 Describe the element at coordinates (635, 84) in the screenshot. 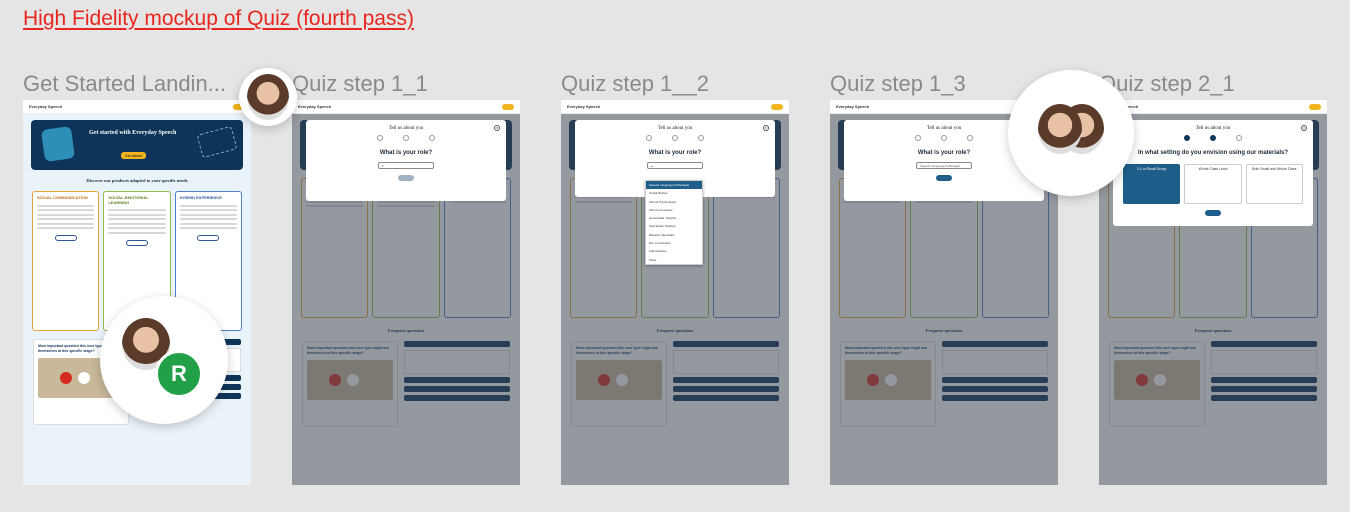

I see `frame-label-quiz-1-2: Quiz step 1__2` at that location.